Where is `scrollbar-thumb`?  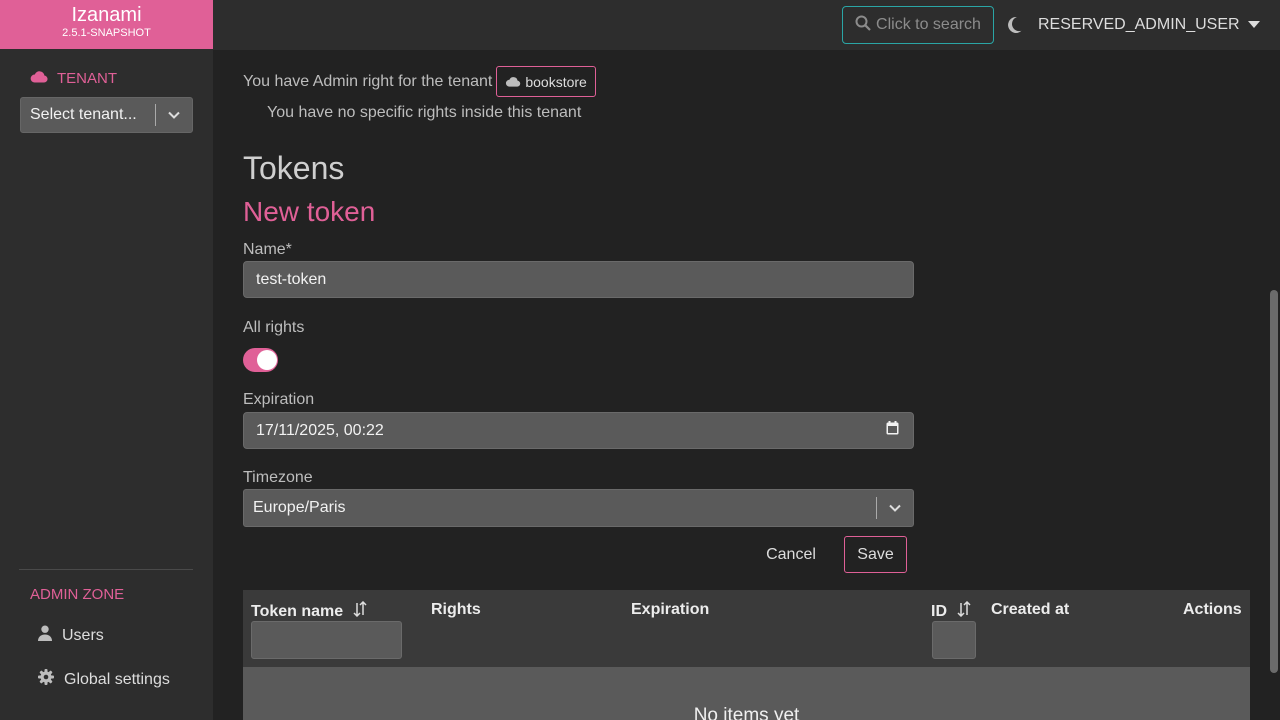
scrollbar-thumb is located at coordinates (1274, 481).